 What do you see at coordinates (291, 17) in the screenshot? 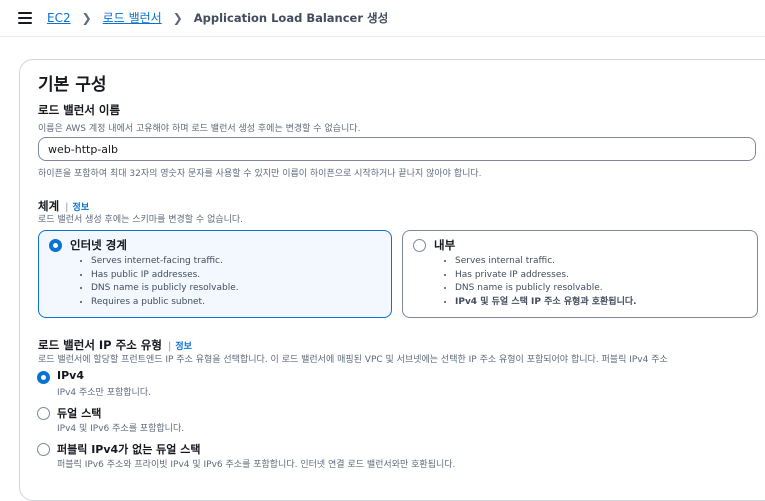
I see `breadcrumb-current: Application Load Balancer 생성` at bounding box center [291, 17].